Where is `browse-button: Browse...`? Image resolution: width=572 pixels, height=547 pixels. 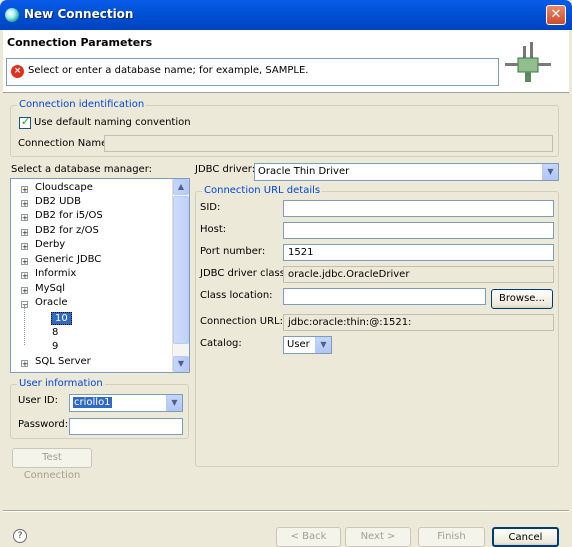 browse-button: Browse... is located at coordinates (522, 299).